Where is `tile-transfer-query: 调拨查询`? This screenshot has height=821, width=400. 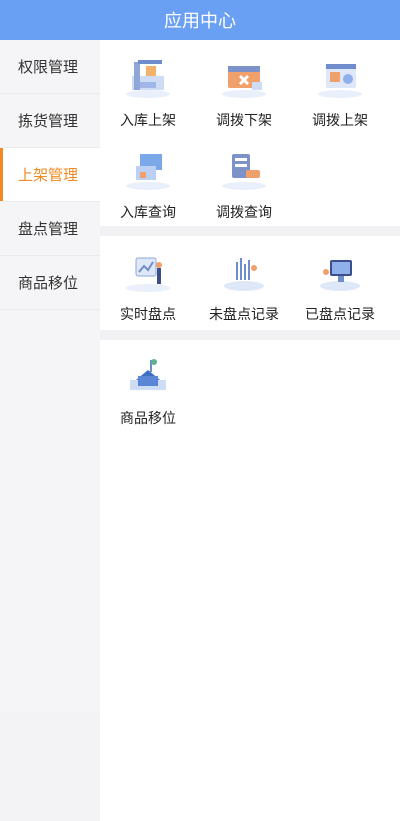 tile-transfer-query: 调拨查询 is located at coordinates (244, 180).